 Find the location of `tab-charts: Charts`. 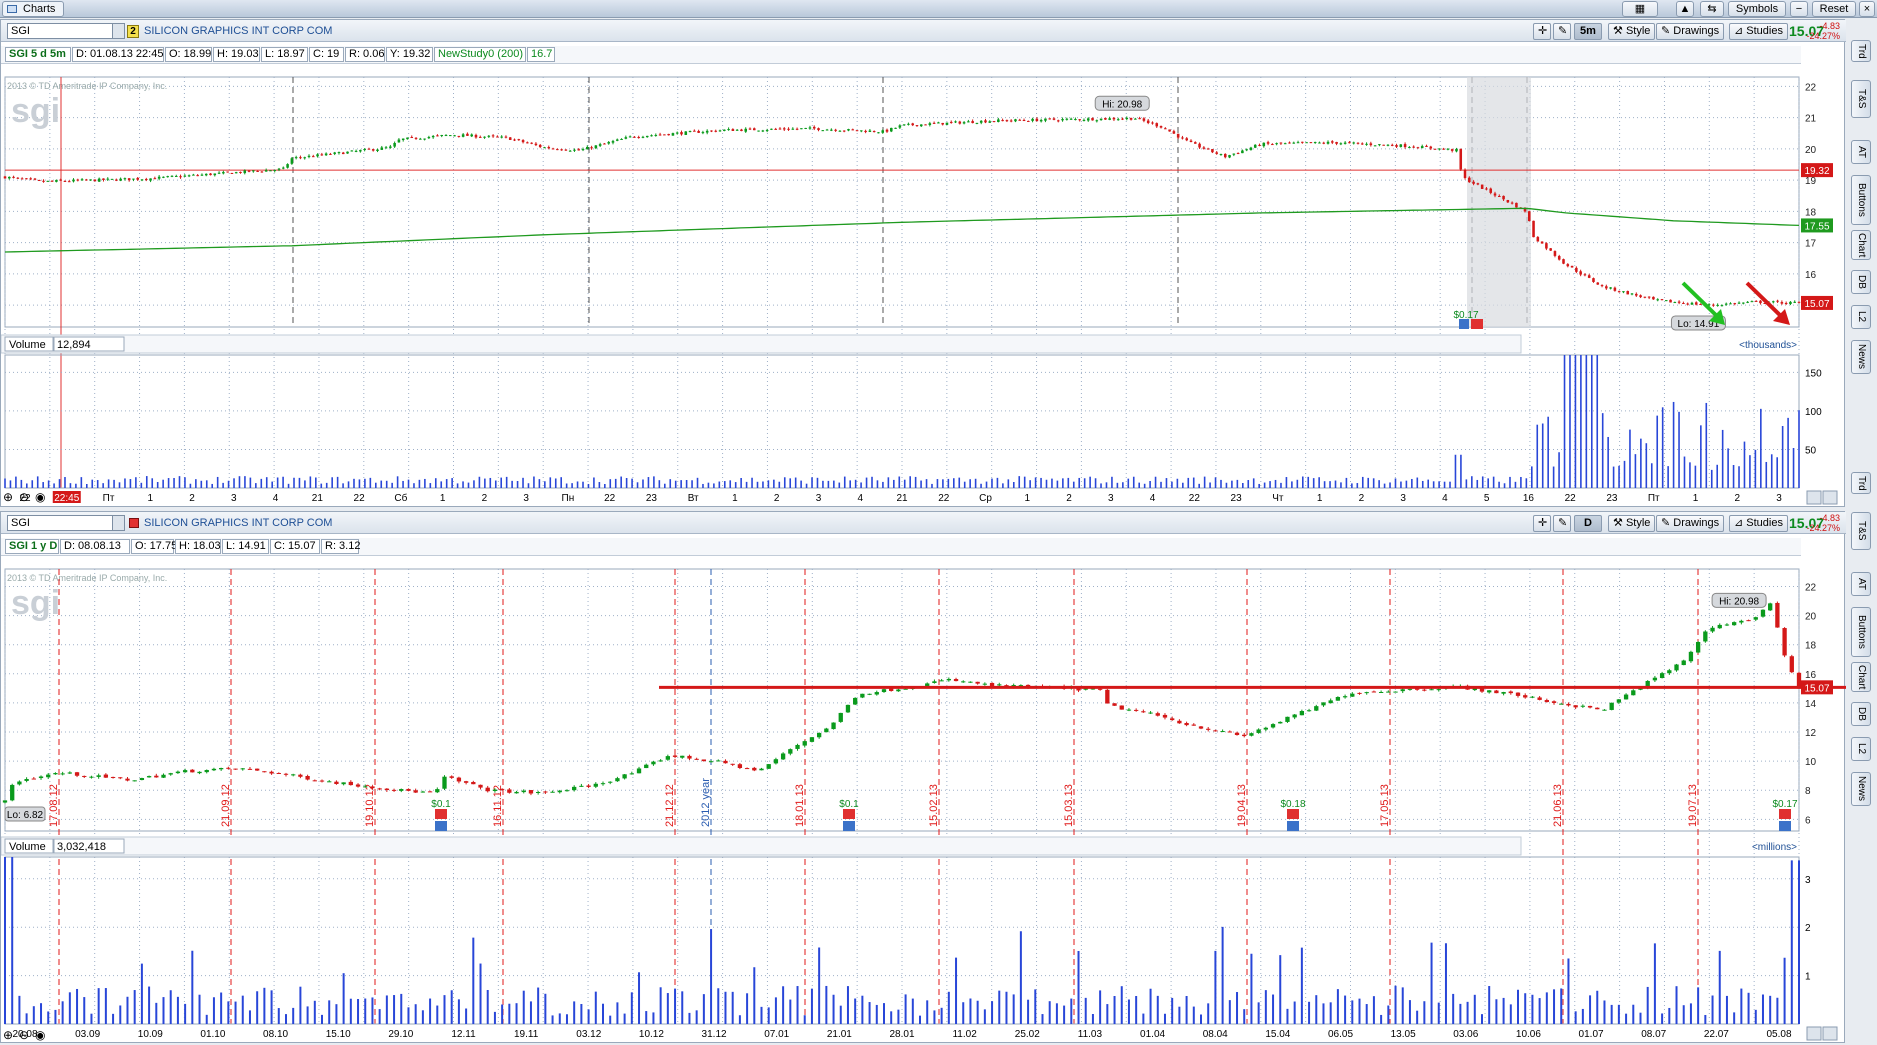

tab-charts: Charts is located at coordinates (33, 9).